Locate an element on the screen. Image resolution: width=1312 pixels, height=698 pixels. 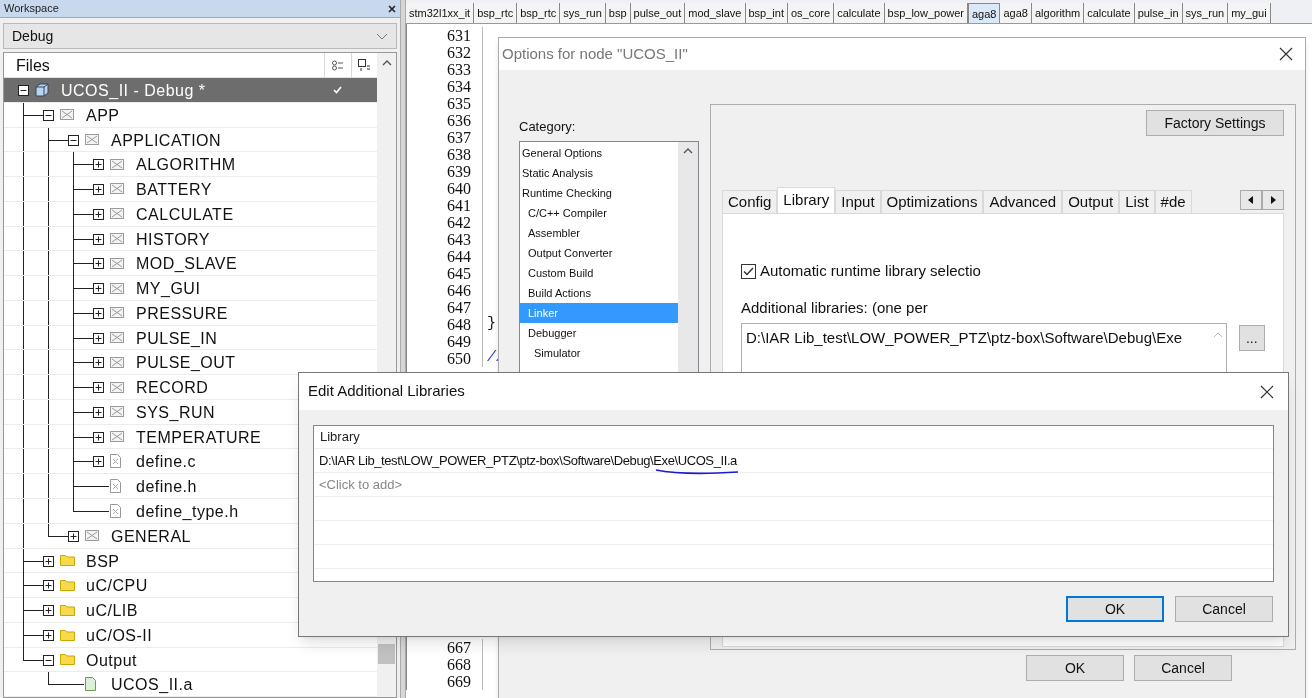
line-number: 636 is located at coordinates (458, 120).